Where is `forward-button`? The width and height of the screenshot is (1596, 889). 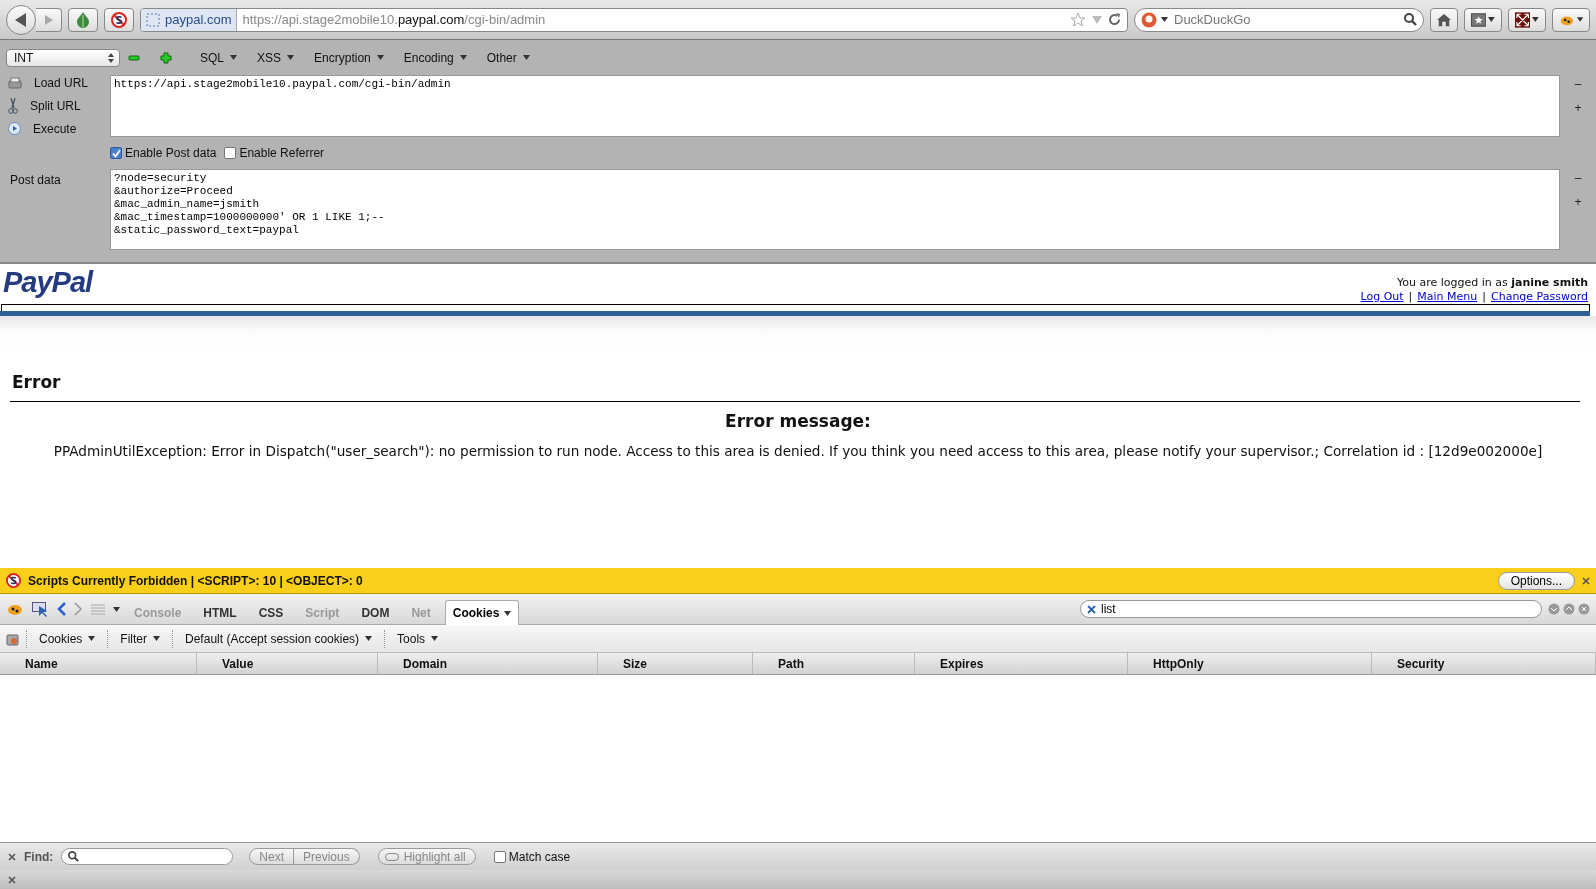 forward-button is located at coordinates (49, 19).